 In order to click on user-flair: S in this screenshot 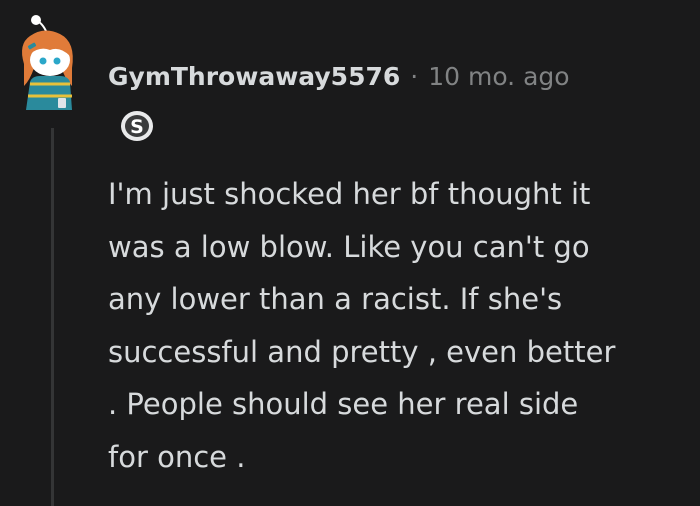, I will do `click(137, 126)`.